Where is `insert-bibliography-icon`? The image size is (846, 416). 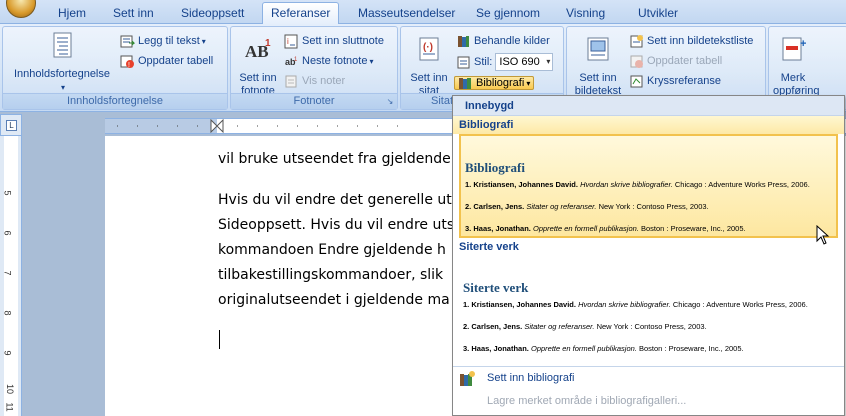 insert-bibliography-icon is located at coordinates (467, 378).